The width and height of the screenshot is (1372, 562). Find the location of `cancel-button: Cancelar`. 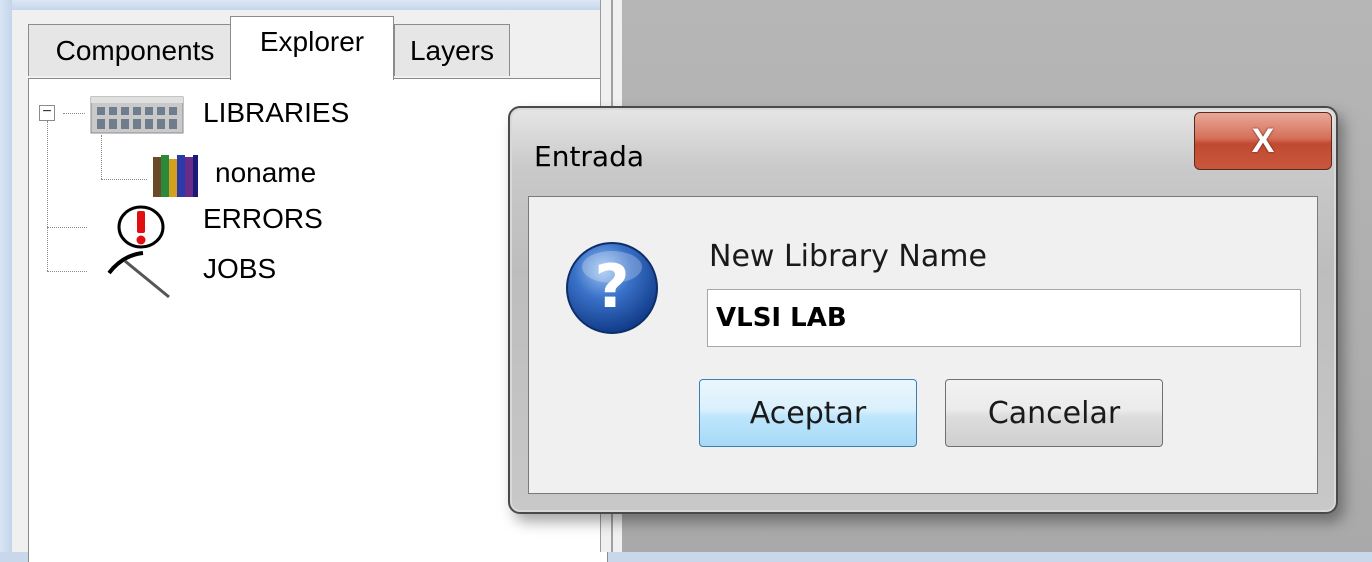

cancel-button: Cancelar is located at coordinates (1054, 413).